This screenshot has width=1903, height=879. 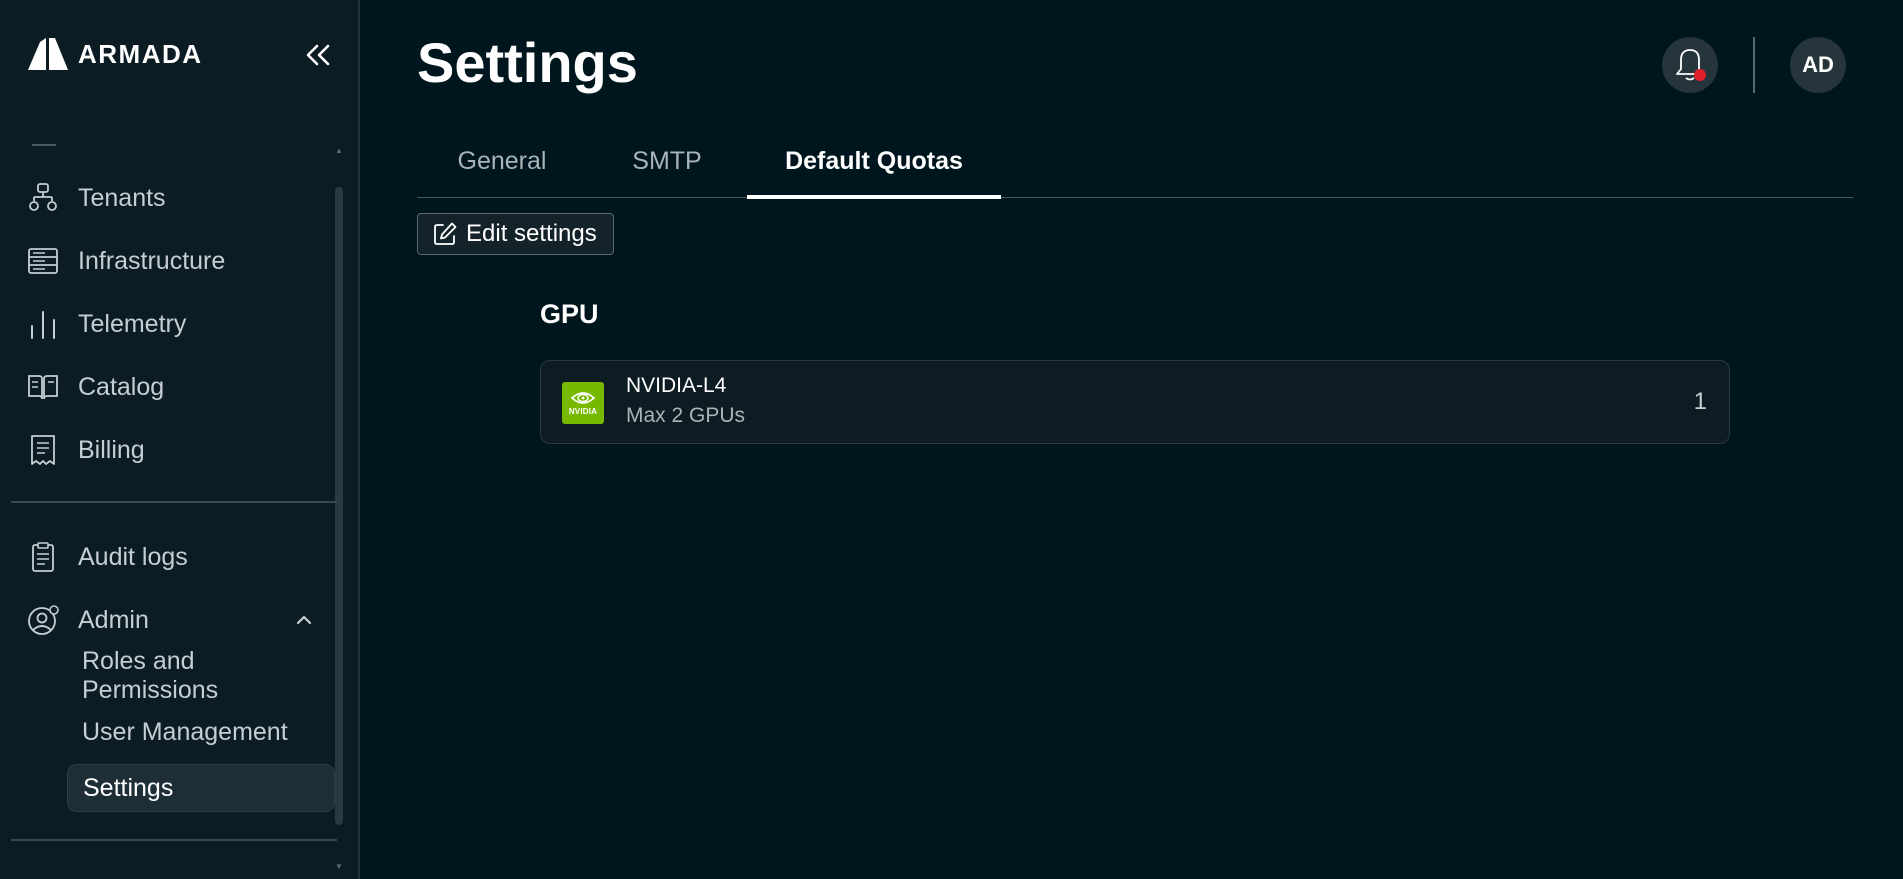 I want to click on scroll-down-arrow-icon: ▼, so click(x=339, y=867).